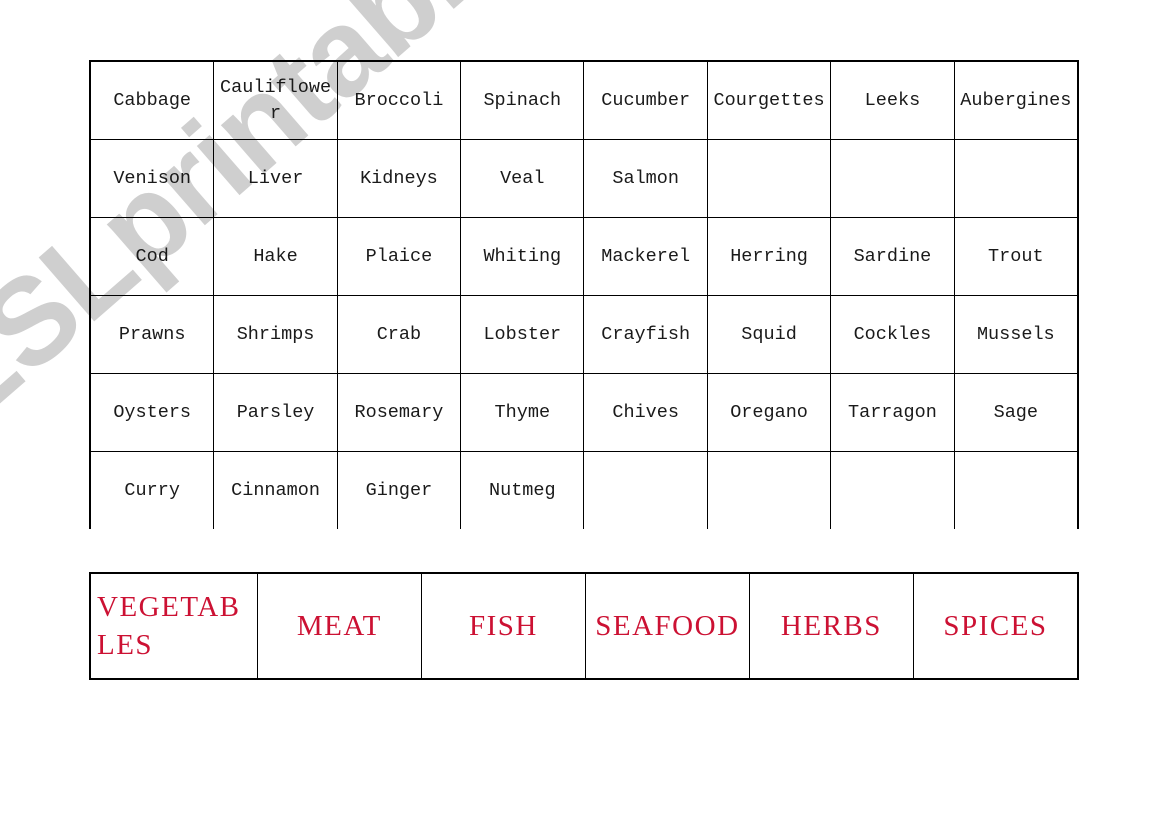 The height and width of the screenshot is (821, 1169). What do you see at coordinates (503, 626) in the screenshot?
I see `category-cell: FISH` at bounding box center [503, 626].